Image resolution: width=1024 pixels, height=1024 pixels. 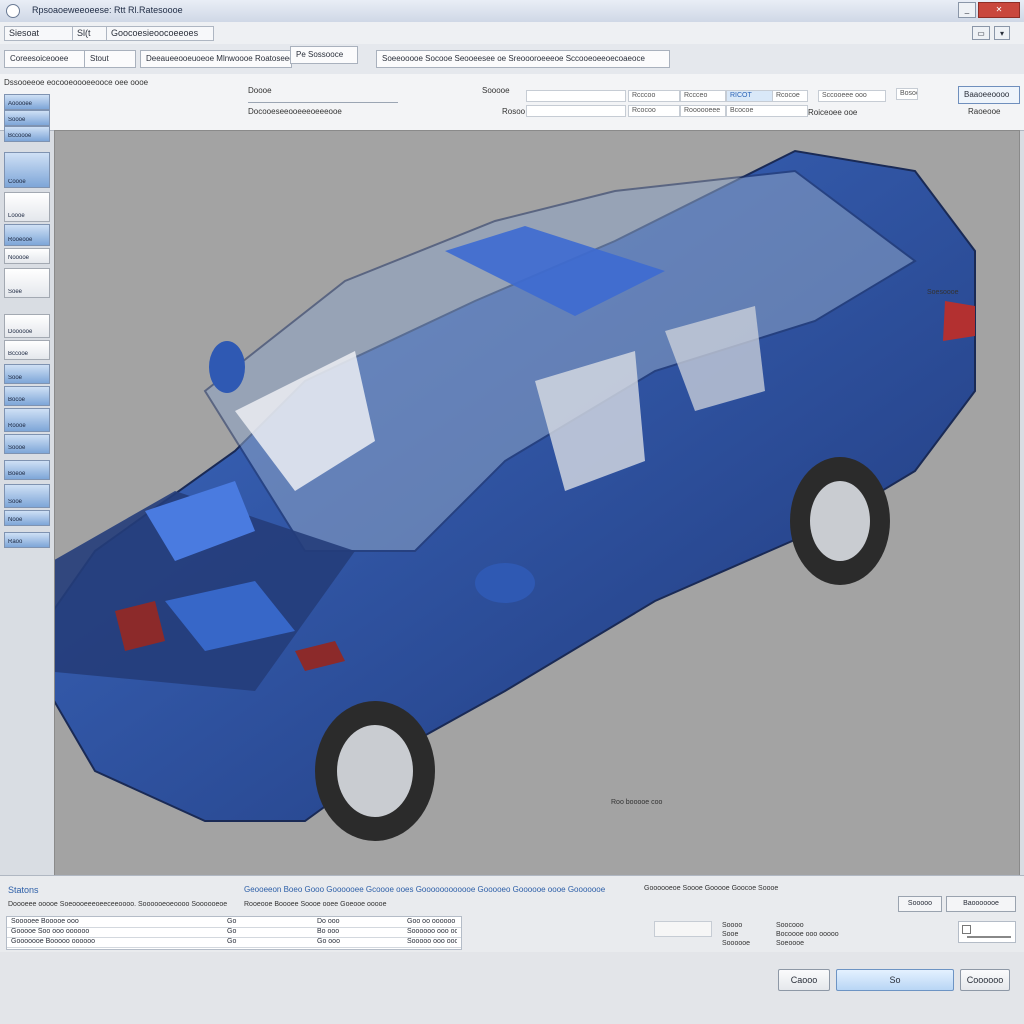 What do you see at coordinates (160, 33) in the screenshot?
I see `menu-item-3: Goocoesieoocoeeoes` at bounding box center [160, 33].